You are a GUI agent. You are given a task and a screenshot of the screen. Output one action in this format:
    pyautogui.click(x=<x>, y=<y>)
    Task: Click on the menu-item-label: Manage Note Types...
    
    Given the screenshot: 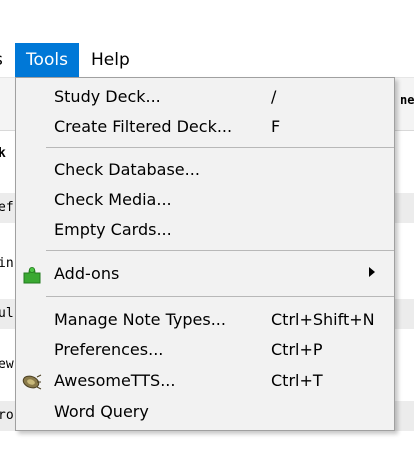 What is the action you would take?
    pyautogui.click(x=140, y=319)
    